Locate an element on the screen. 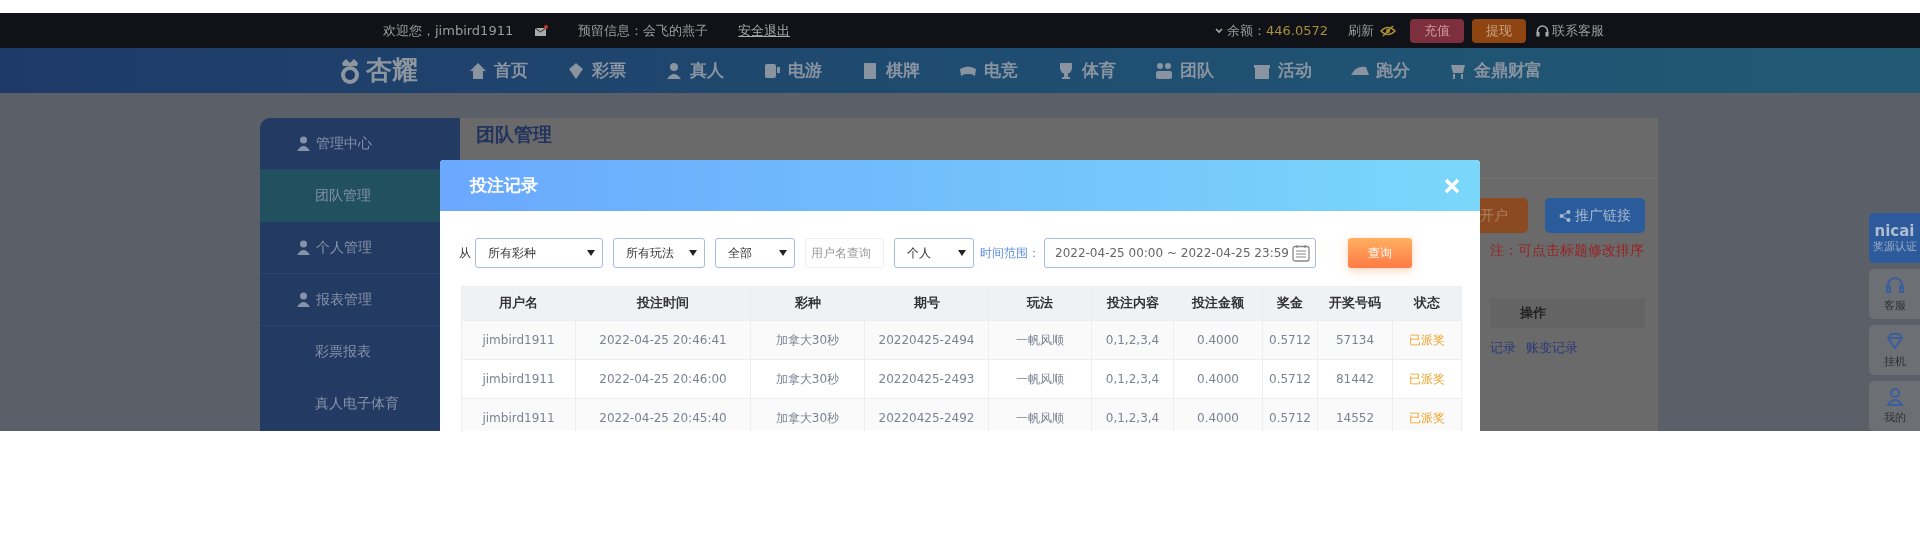 Image resolution: width=1920 pixels, height=548 pixels. column-header: 状态 is located at coordinates (1427, 303).